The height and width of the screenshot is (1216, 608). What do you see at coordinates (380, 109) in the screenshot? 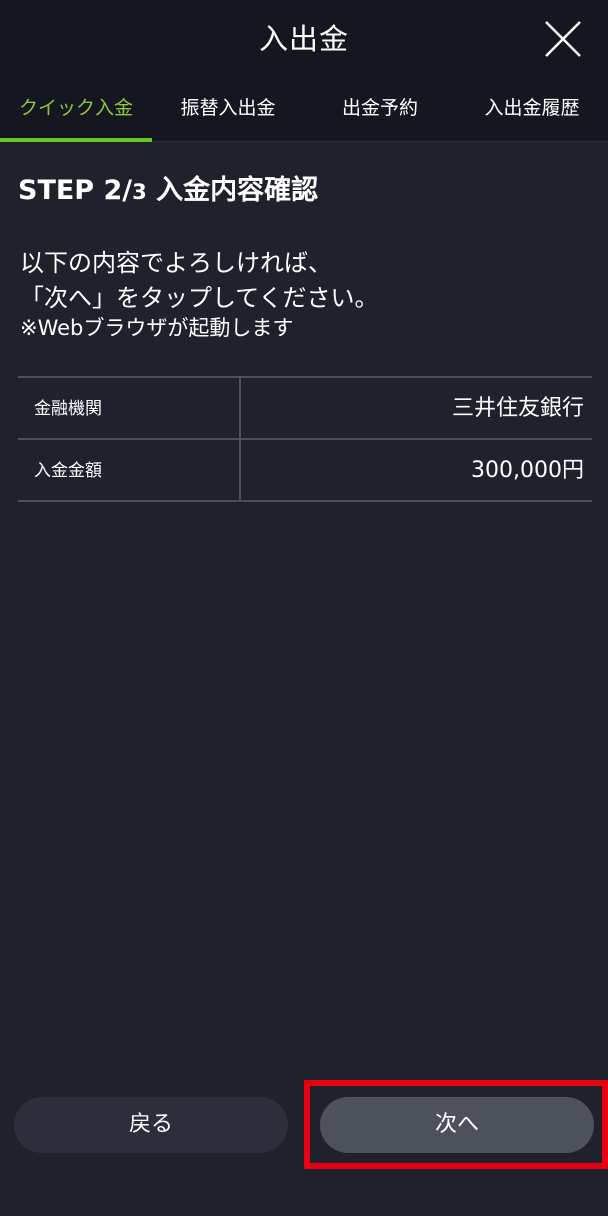
I see `tab-withdrawal-reservation: 出金予約` at bounding box center [380, 109].